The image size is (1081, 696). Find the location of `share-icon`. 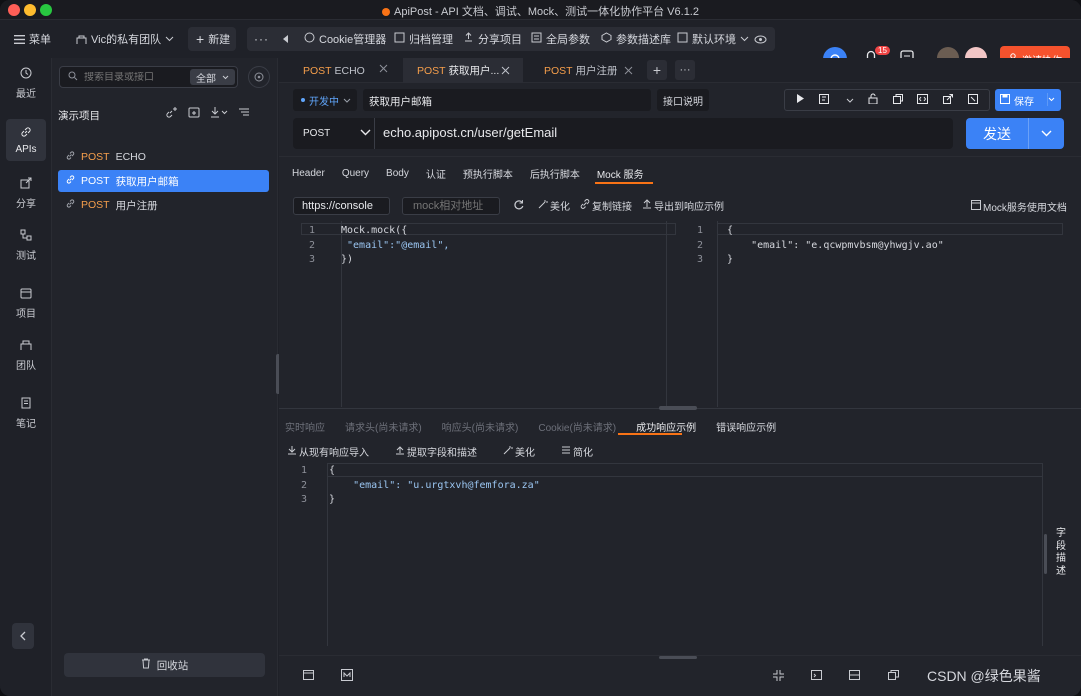

share-icon is located at coordinates (948, 100).